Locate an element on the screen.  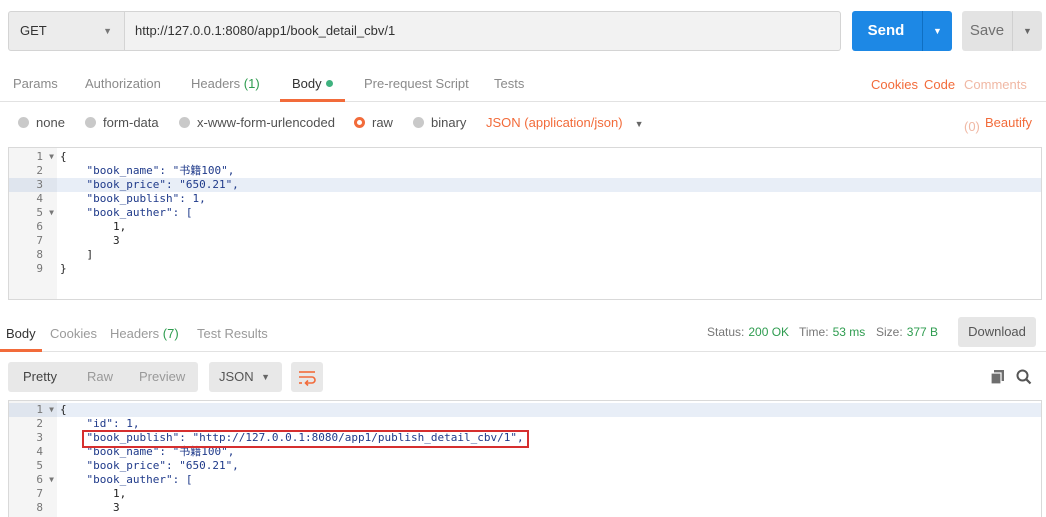
response-tab-headers-label: Headers is located at coordinates (135, 333).